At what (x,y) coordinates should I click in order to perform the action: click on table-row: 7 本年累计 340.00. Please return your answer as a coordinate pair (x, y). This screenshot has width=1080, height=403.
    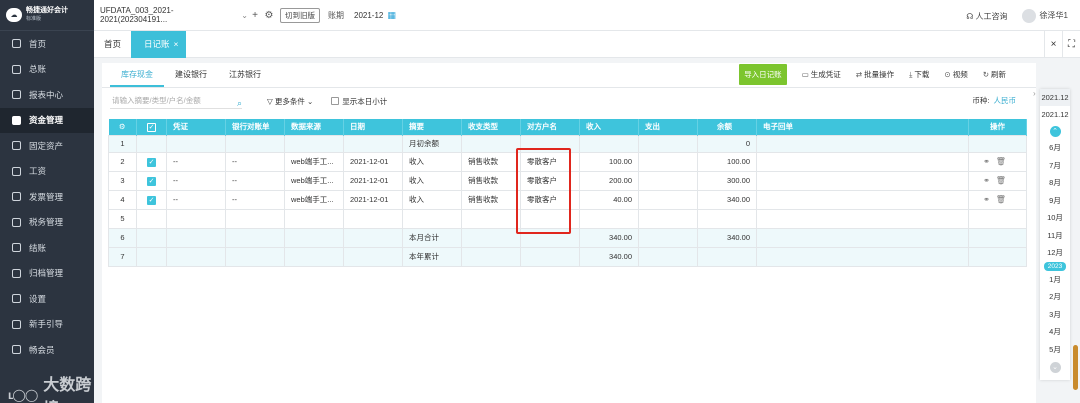
    Looking at the image, I should click on (567, 256).